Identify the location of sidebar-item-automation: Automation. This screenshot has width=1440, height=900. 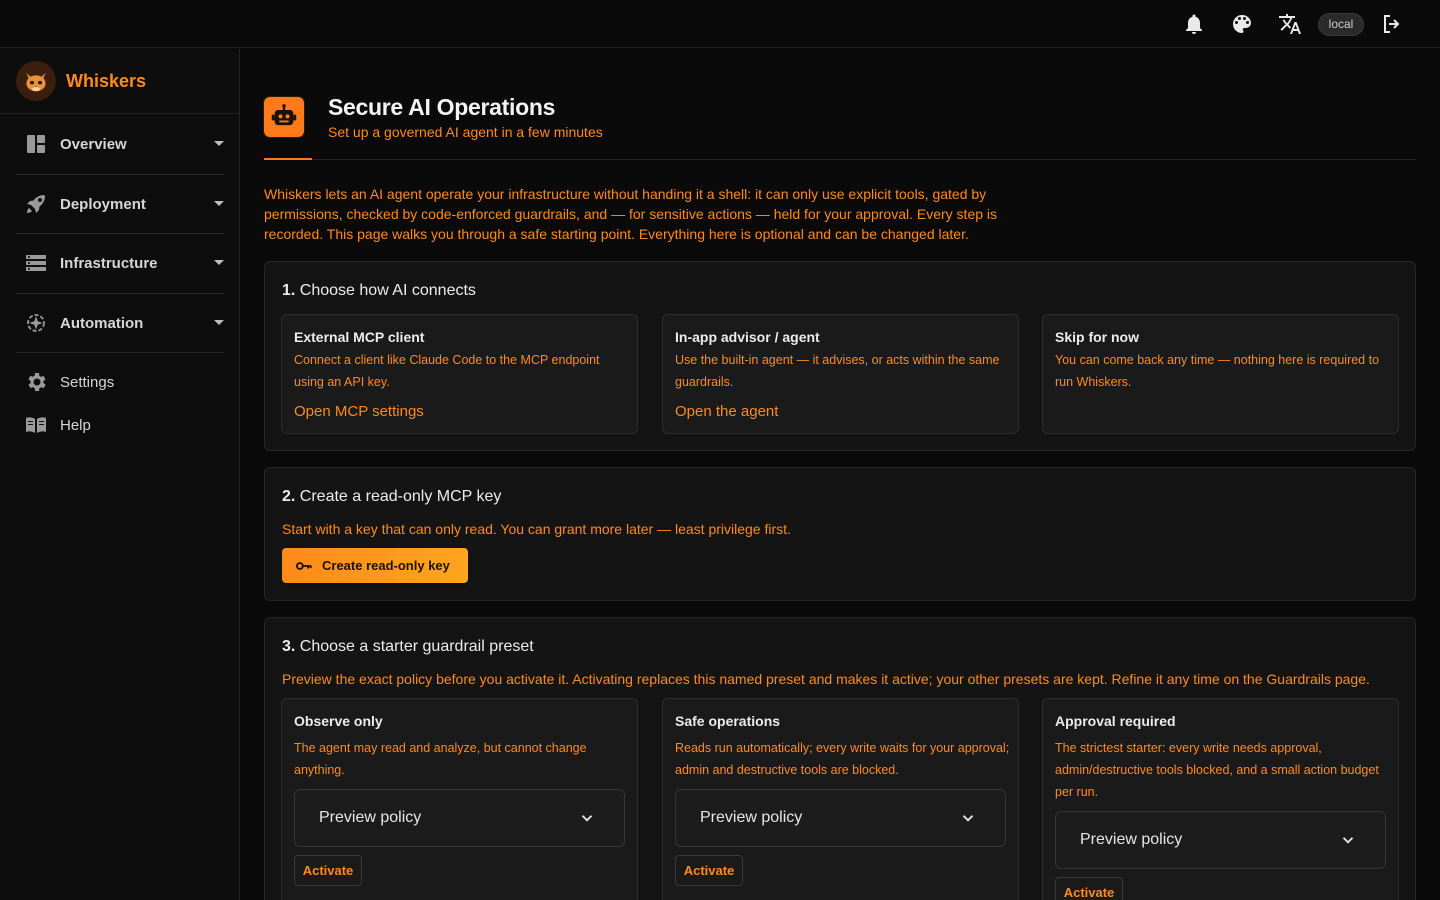
(120, 323).